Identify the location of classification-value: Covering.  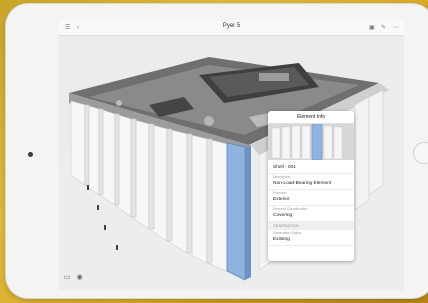
(283, 215).